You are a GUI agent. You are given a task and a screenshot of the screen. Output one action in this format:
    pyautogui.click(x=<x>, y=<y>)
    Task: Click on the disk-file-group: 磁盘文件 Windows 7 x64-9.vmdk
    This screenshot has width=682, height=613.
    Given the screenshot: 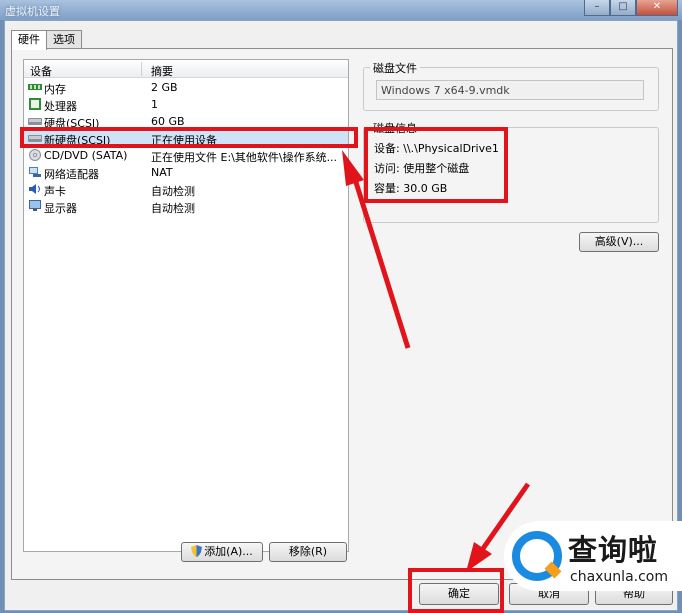 What is the action you would take?
    pyautogui.click(x=511, y=85)
    